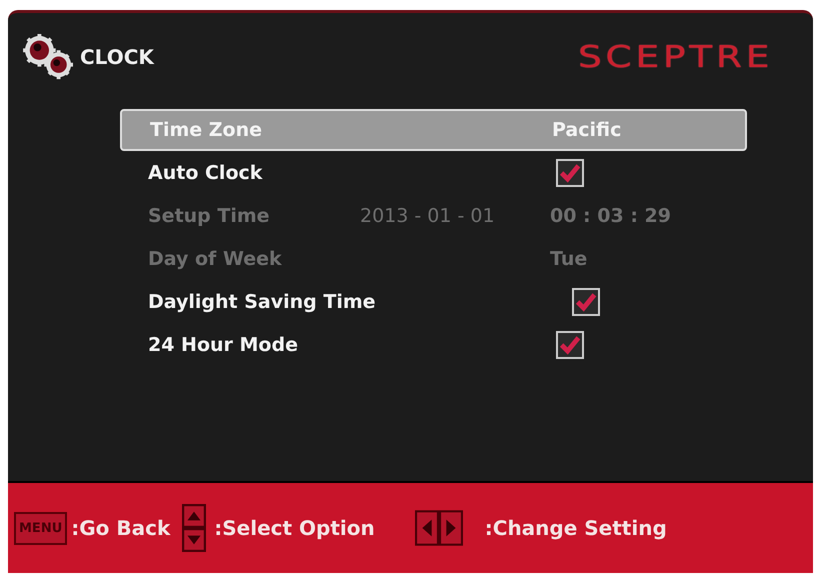  Describe the element at coordinates (120, 528) in the screenshot. I see `hint-label: :Go Back` at that location.